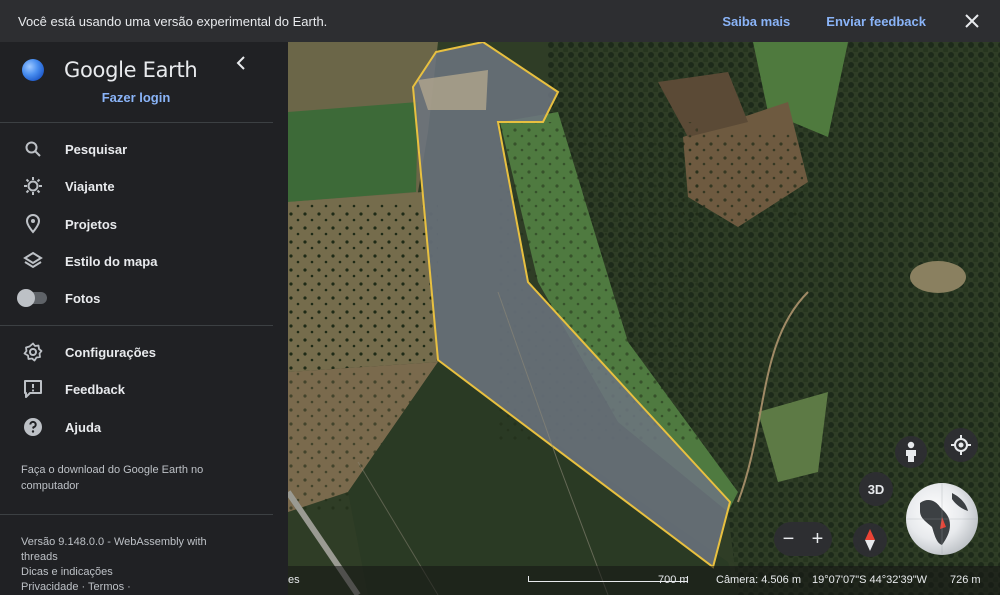  I want to click on brand: Google Earth, so click(110, 70).